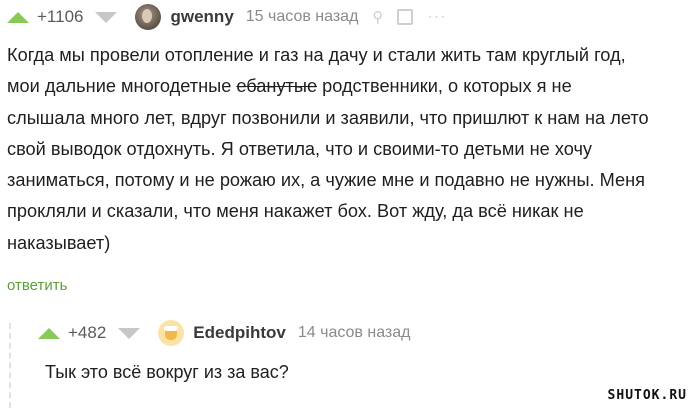 The width and height of the screenshot is (698, 408). Describe the element at coordinates (10, 365) in the screenshot. I see `thread-line` at that location.